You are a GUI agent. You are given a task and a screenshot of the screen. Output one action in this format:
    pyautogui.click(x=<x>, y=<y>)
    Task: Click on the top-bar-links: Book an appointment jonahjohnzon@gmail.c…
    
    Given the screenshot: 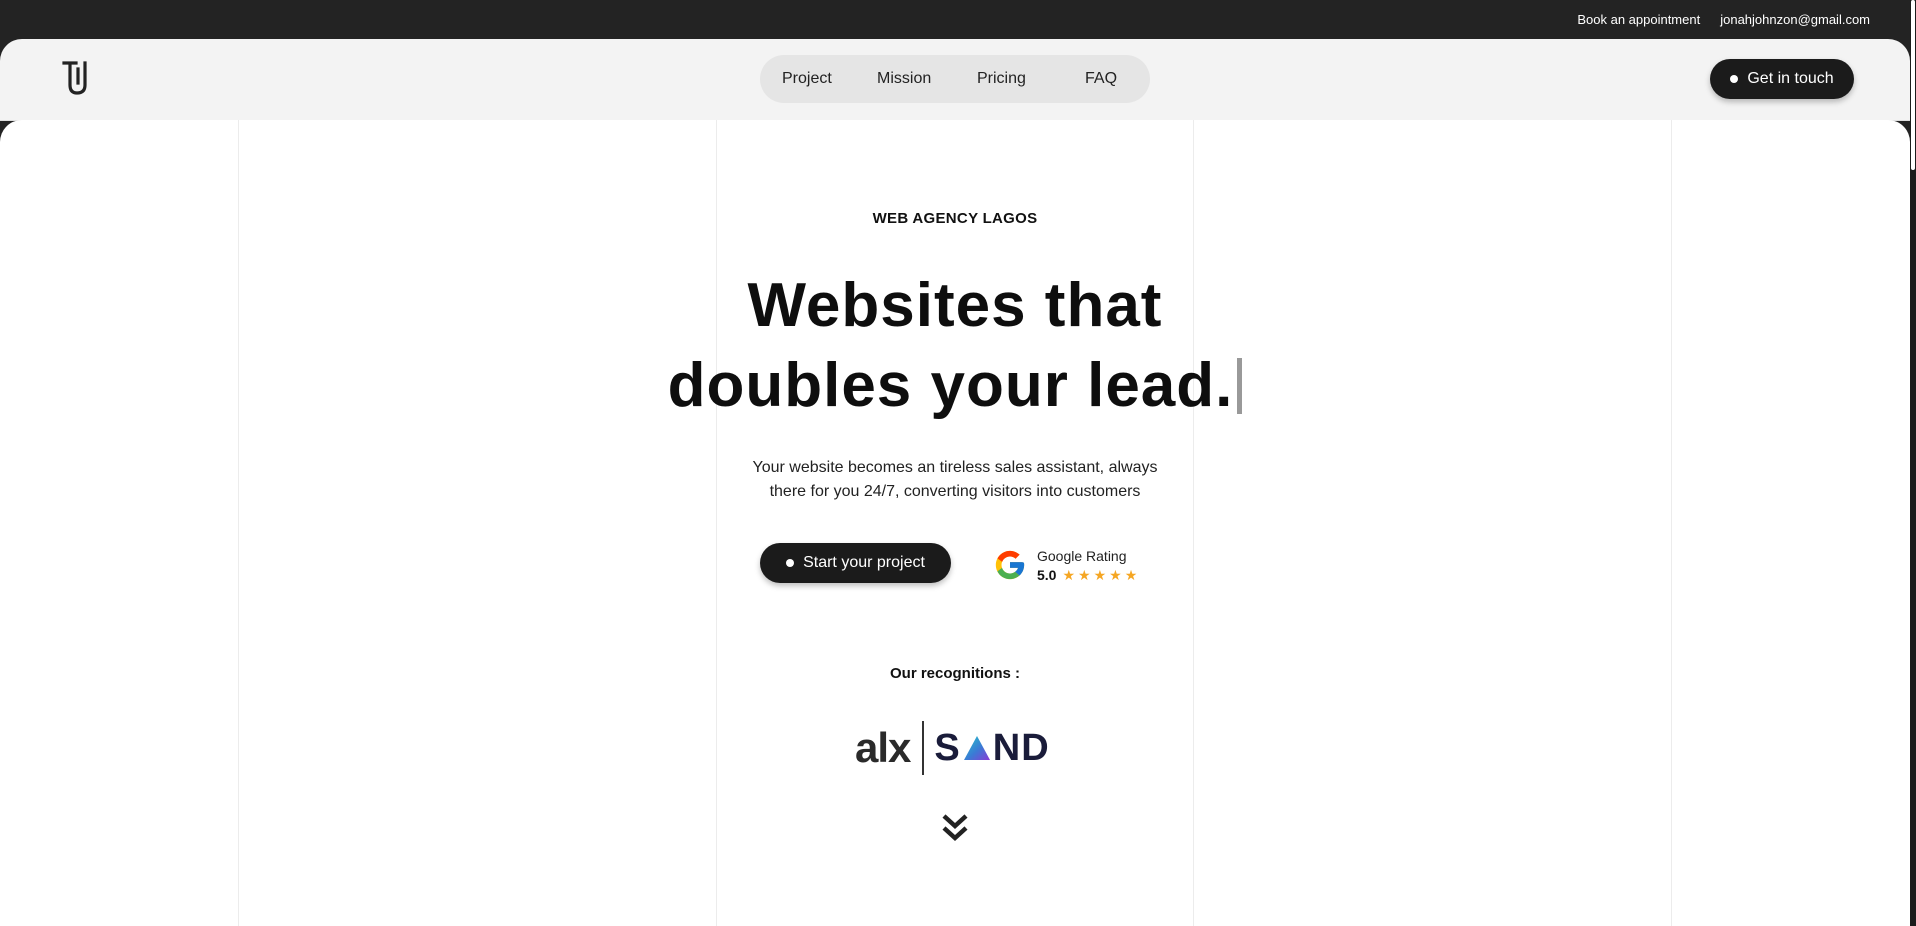 What is the action you would take?
    pyautogui.click(x=1723, y=19)
    